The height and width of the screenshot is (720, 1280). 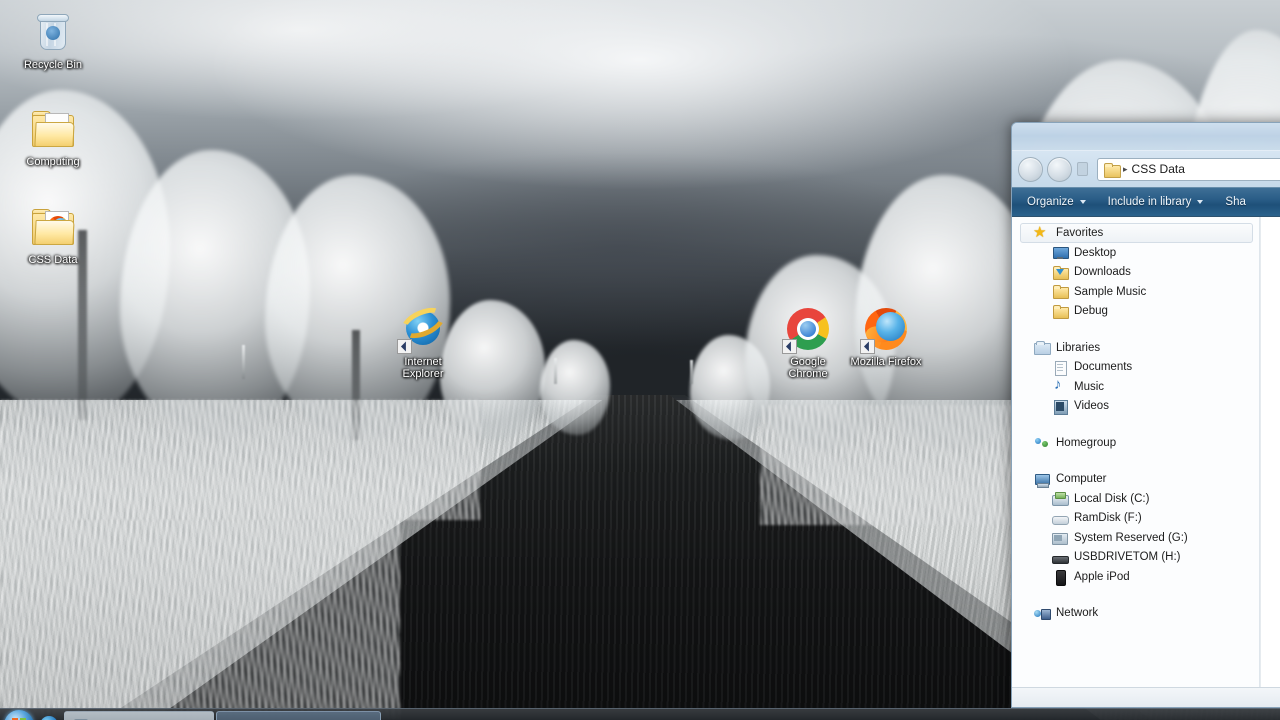 I want to click on desktop-icon-css-data: CSS Data, so click(x=53, y=234).